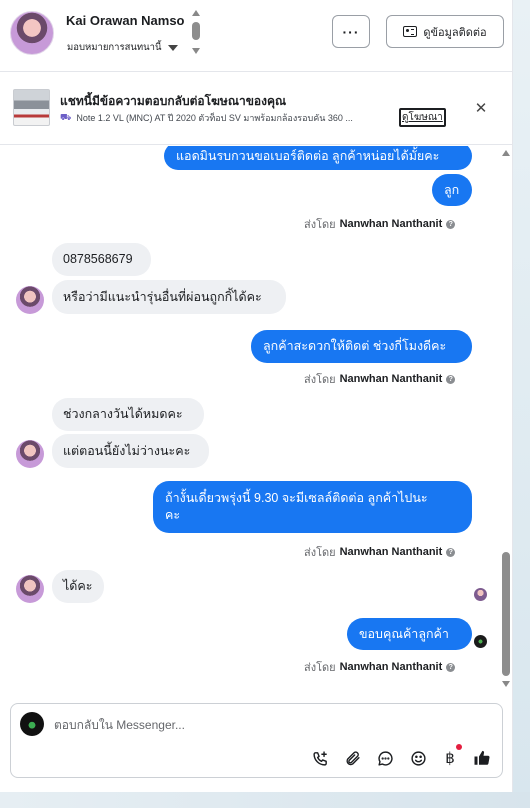  I want to click on message-outgoing: ขอบคุณค้าลูกค้า, so click(409, 634).